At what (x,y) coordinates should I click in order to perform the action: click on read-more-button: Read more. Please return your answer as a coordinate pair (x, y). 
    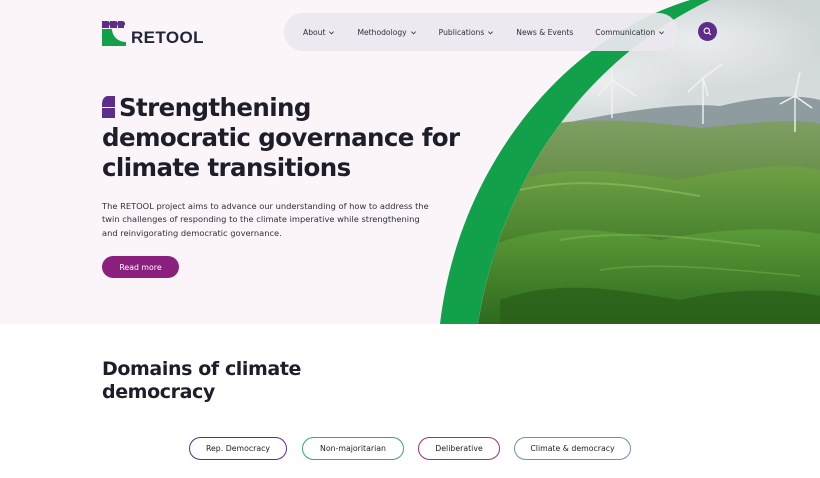
    Looking at the image, I should click on (140, 267).